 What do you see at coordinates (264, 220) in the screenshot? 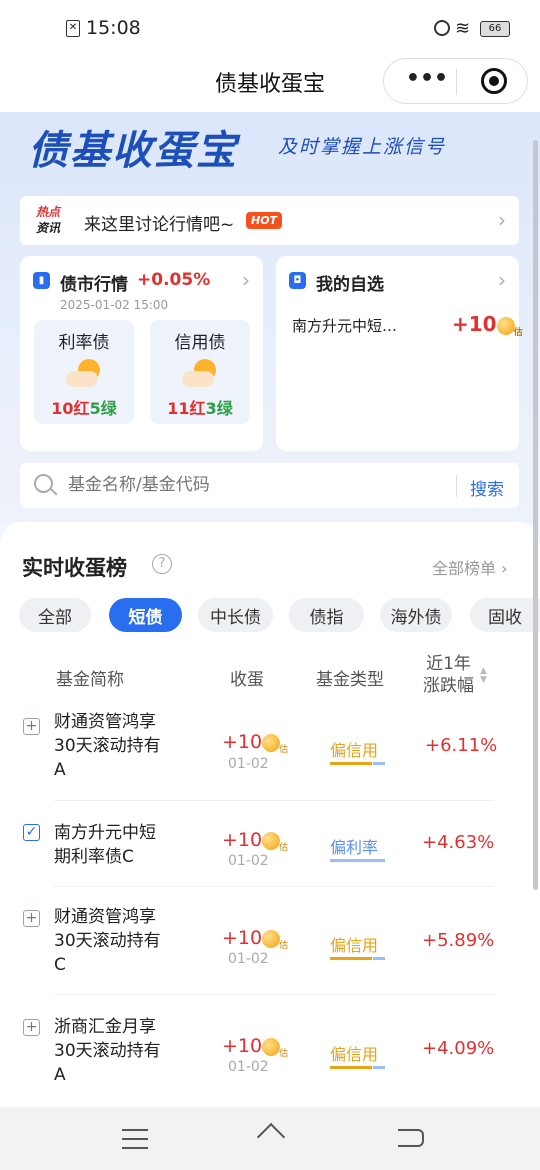
I see `hot-badge: HOT` at bounding box center [264, 220].